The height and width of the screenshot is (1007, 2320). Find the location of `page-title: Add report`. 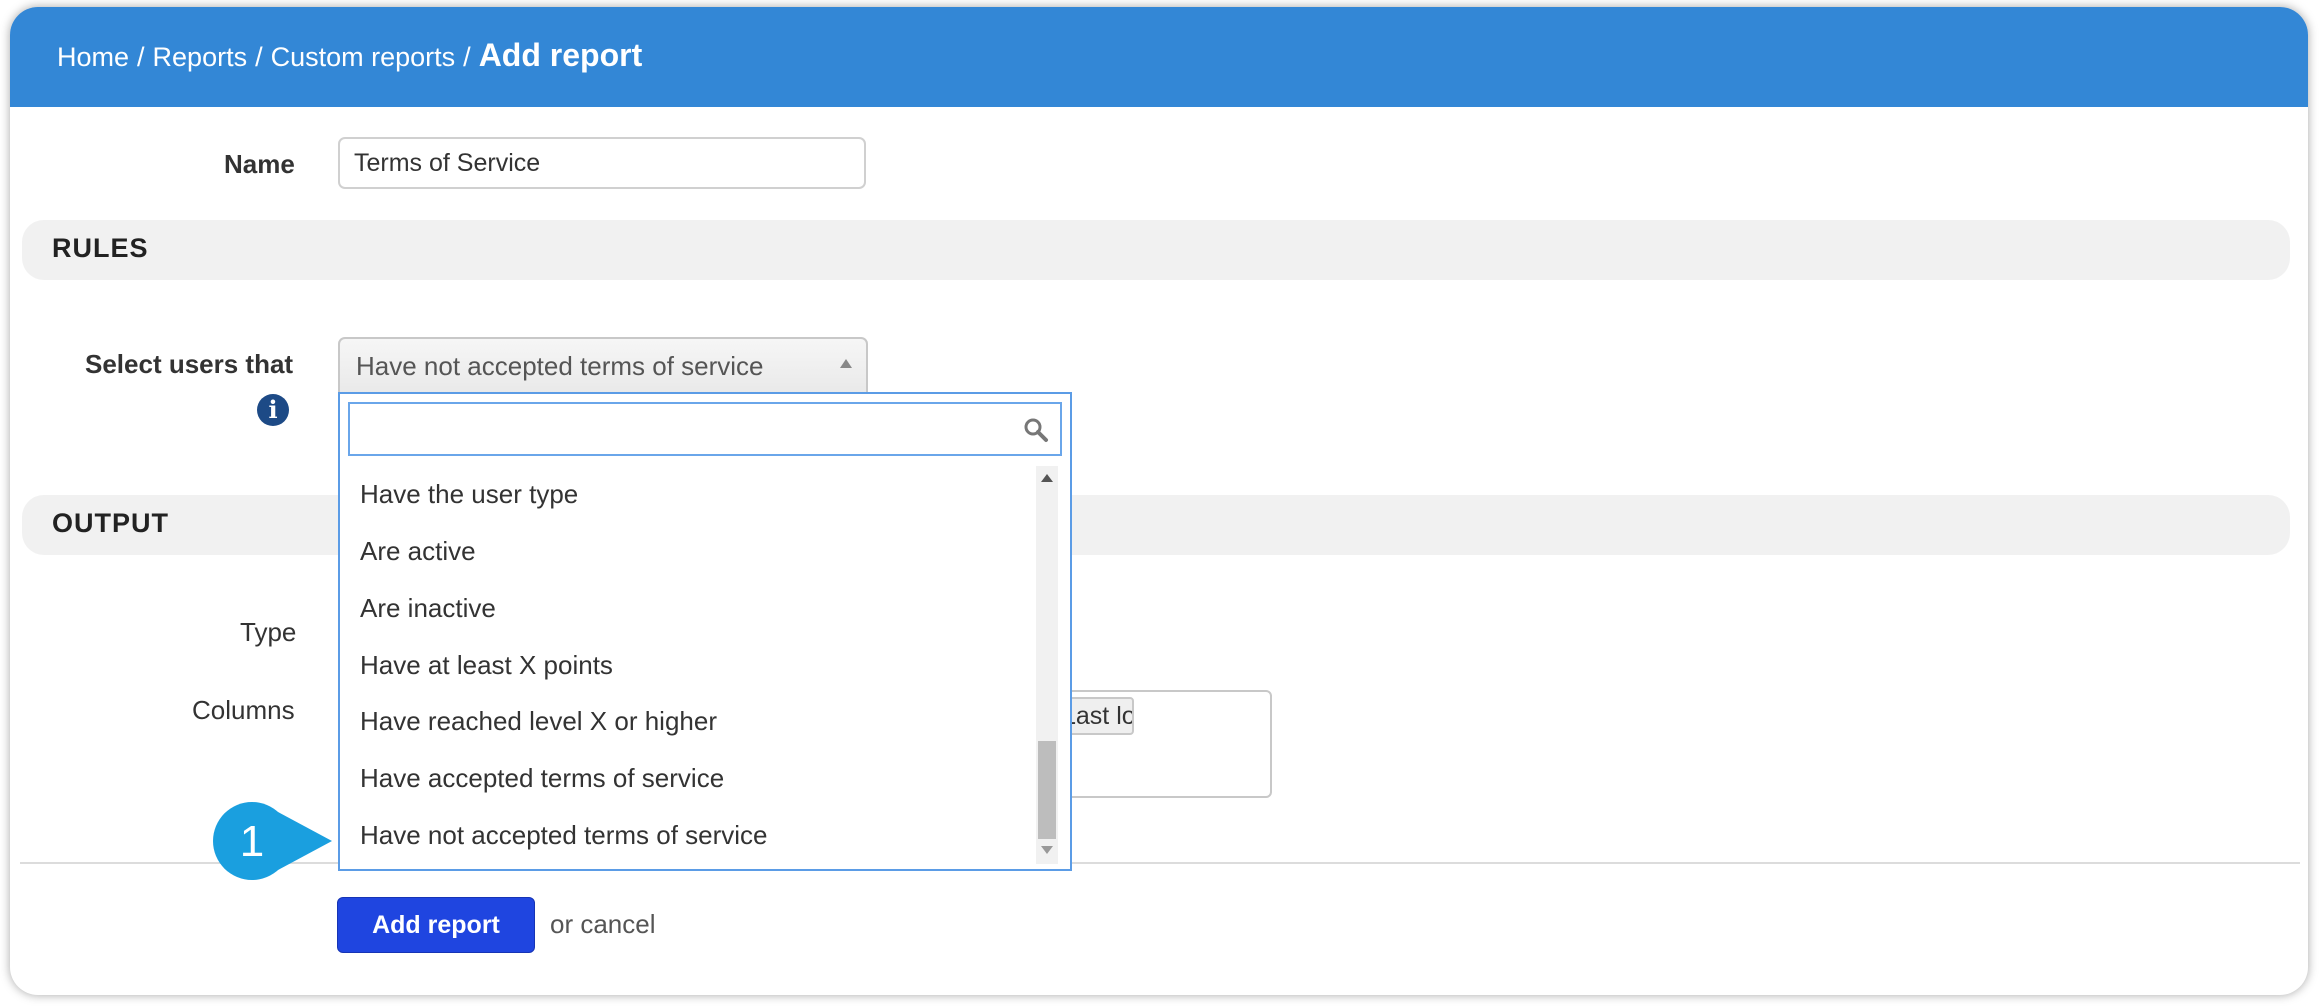

page-title: Add report is located at coordinates (560, 55).